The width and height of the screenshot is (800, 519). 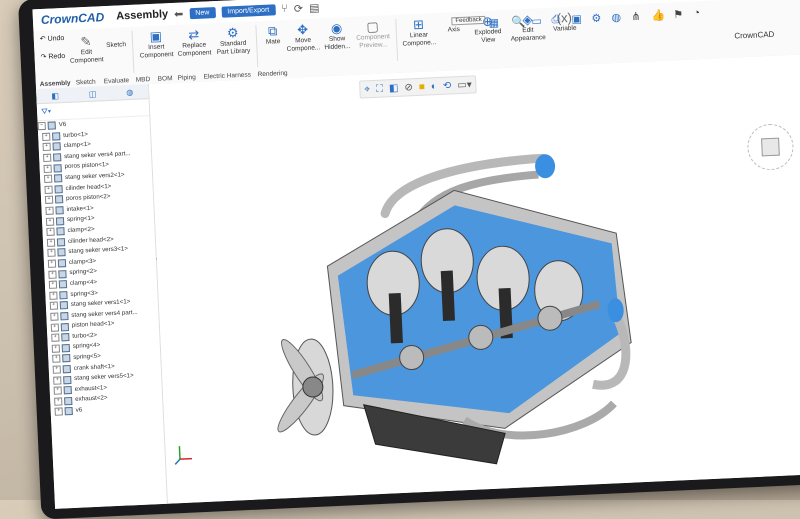 I want to click on globe-icon: ◍, so click(x=616, y=17).